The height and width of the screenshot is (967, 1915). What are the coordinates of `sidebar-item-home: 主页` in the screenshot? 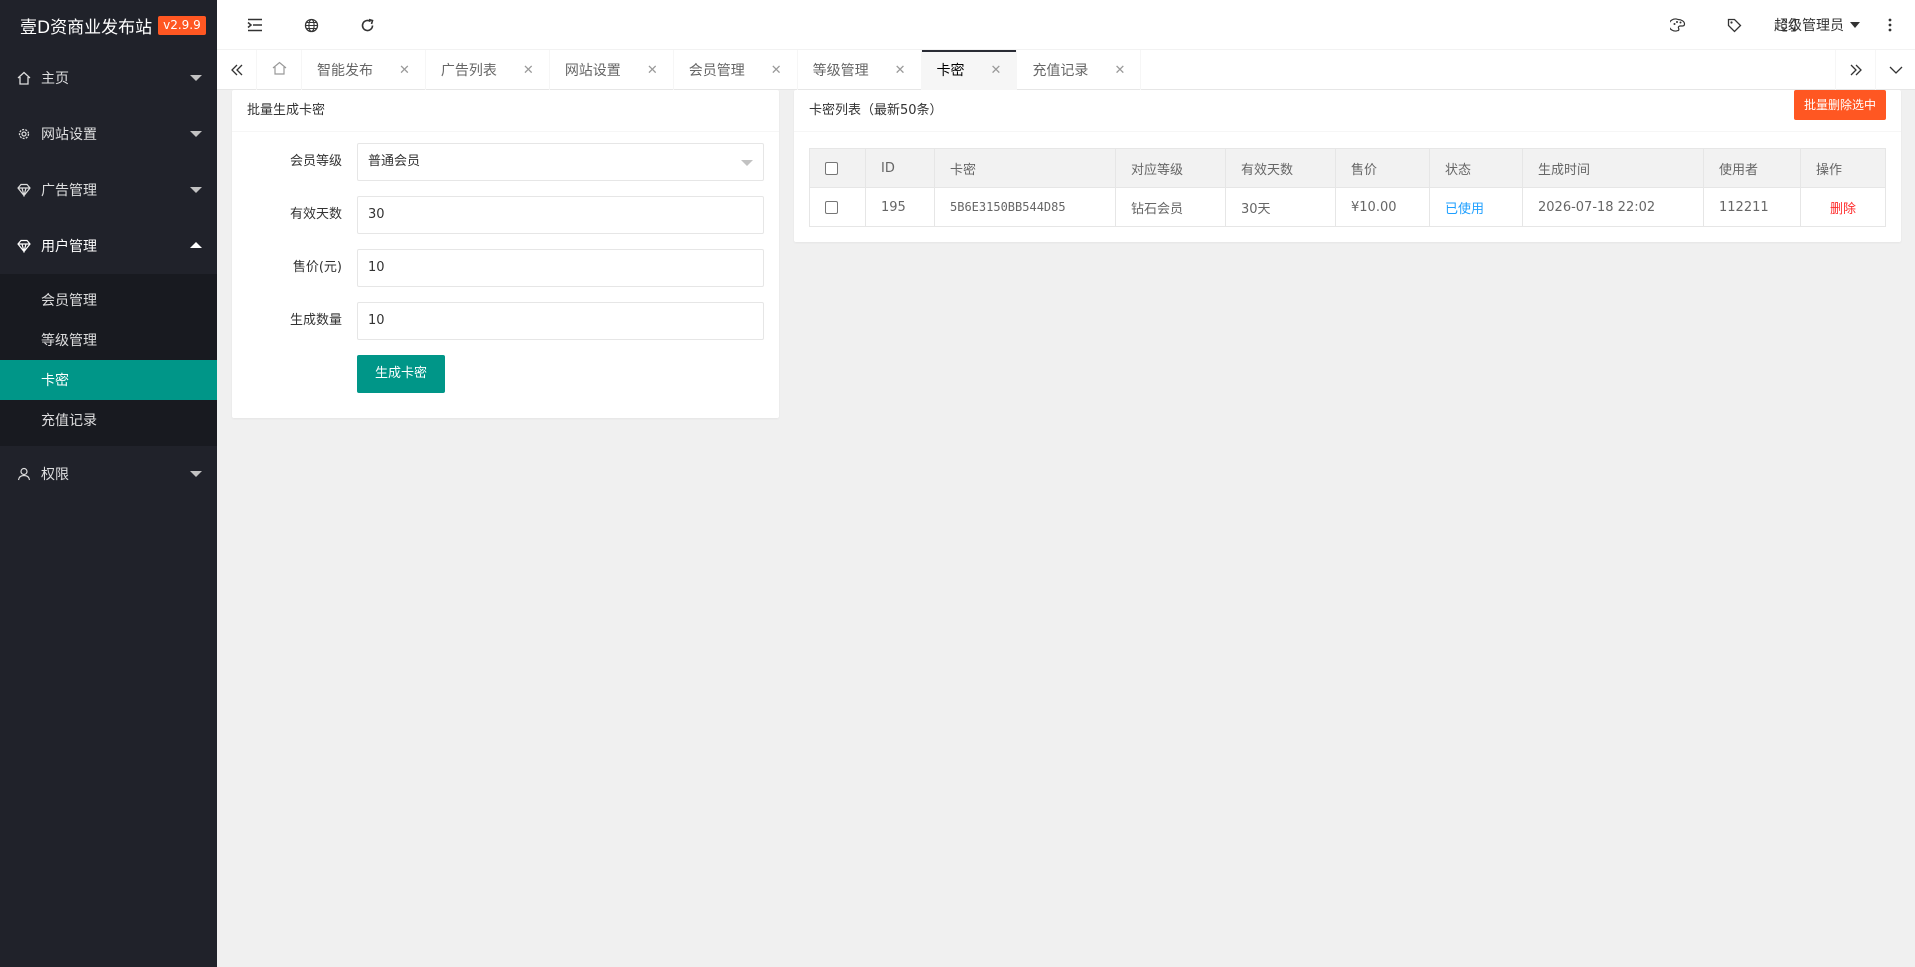 It's located at (108, 78).